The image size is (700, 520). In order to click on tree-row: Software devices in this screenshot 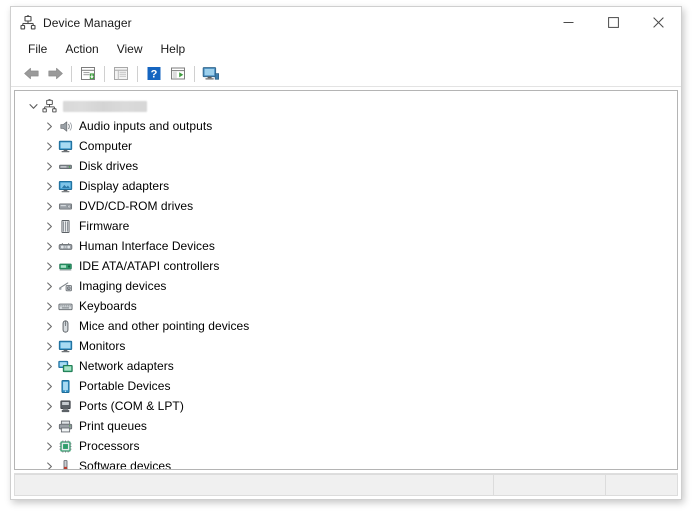, I will do `click(346, 463)`.